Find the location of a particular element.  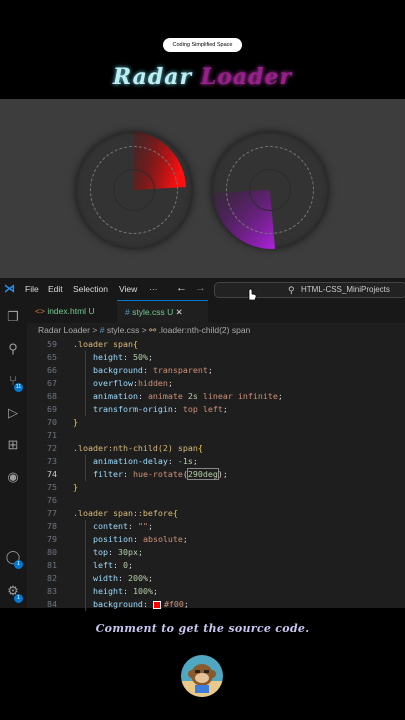

code-token: linear infinite is located at coordinates (237, 396).